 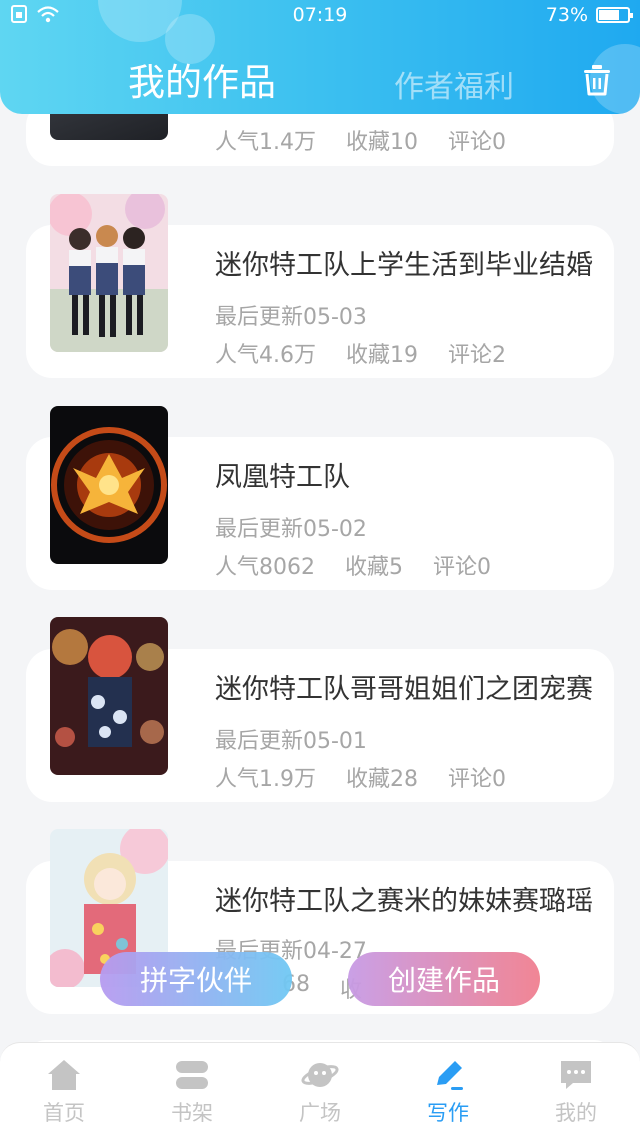 What do you see at coordinates (265, 142) in the screenshot?
I see `popularity-count: 人气1.4万` at bounding box center [265, 142].